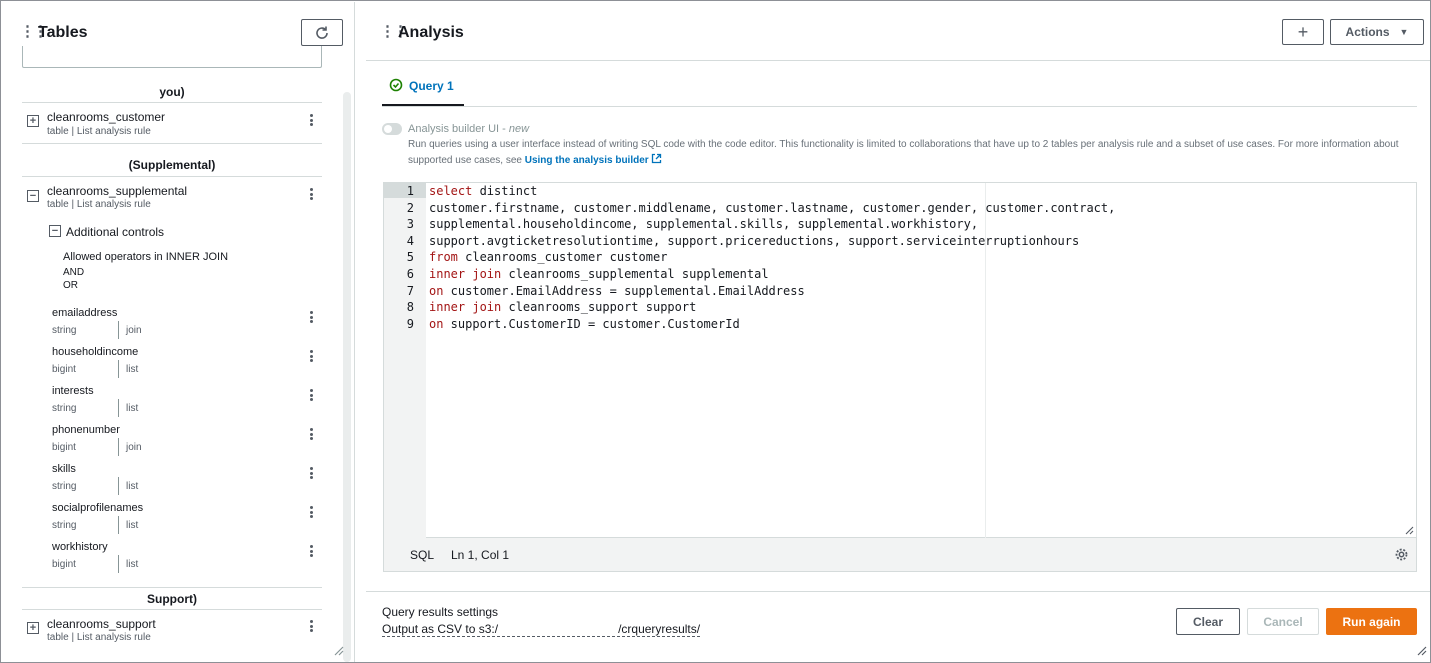 The image size is (1431, 663). What do you see at coordinates (440, 612) in the screenshot?
I see `results-settings-title: Query results settings` at bounding box center [440, 612].